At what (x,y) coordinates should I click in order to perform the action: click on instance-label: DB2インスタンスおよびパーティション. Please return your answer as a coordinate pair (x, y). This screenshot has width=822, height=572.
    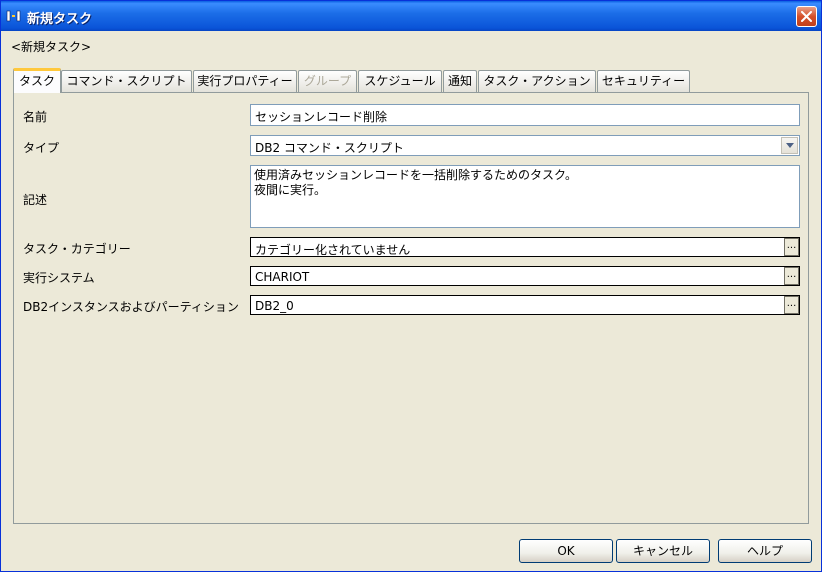
    Looking at the image, I should click on (131, 307).